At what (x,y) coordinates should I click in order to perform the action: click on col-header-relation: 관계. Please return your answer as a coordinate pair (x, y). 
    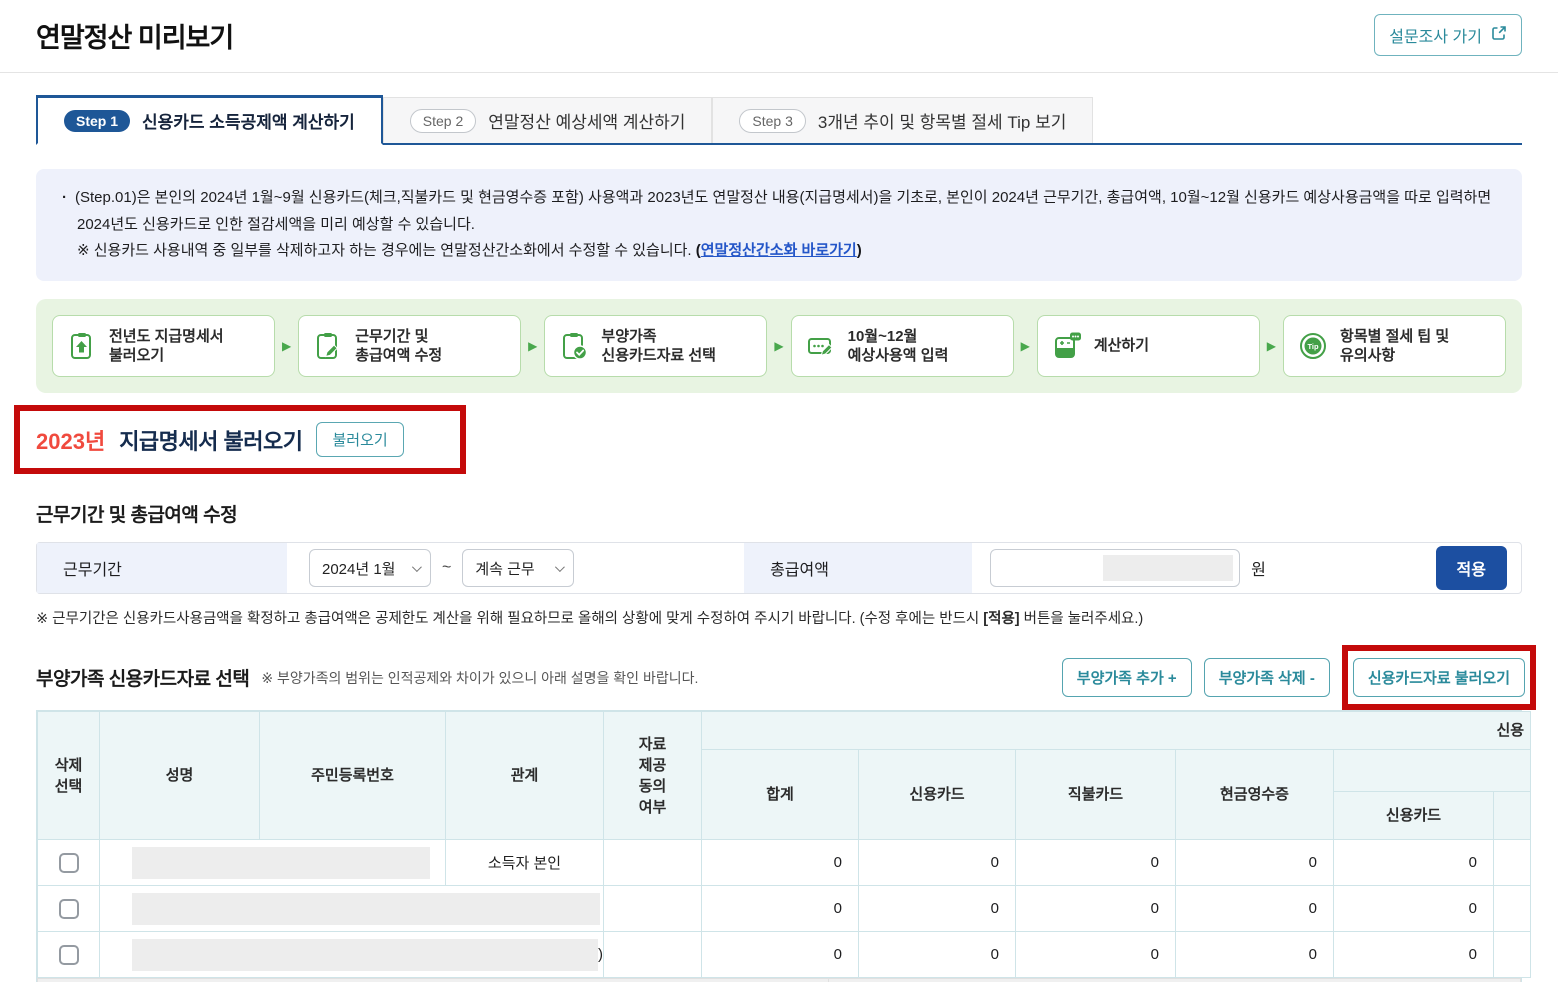
    Looking at the image, I should click on (524, 776).